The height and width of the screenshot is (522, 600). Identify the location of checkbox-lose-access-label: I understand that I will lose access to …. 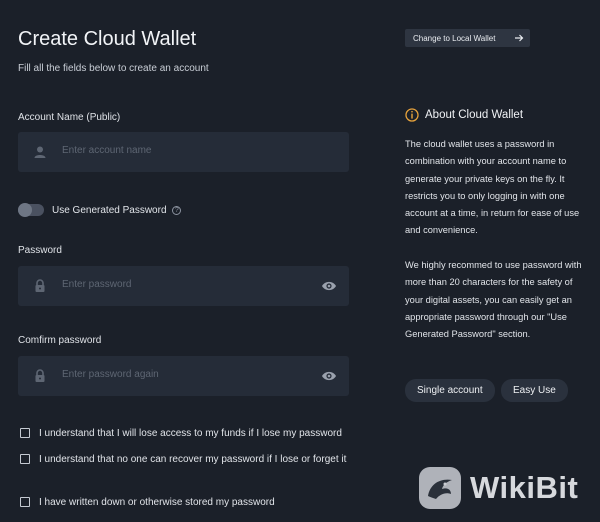
(190, 433).